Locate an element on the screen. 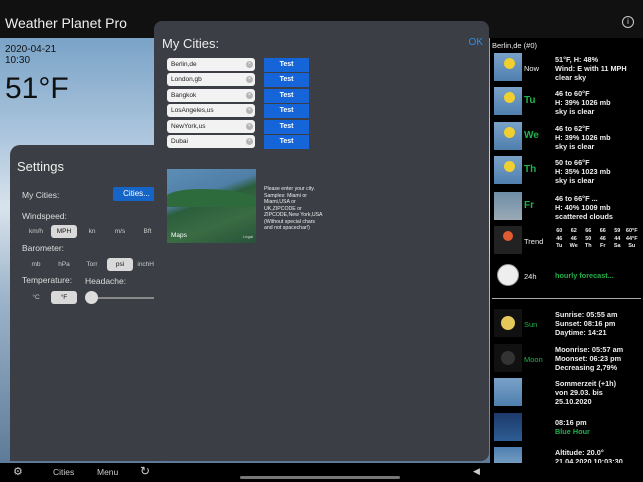 The width and height of the screenshot is (643, 482). trend-high: 60°F is located at coordinates (631, 231).